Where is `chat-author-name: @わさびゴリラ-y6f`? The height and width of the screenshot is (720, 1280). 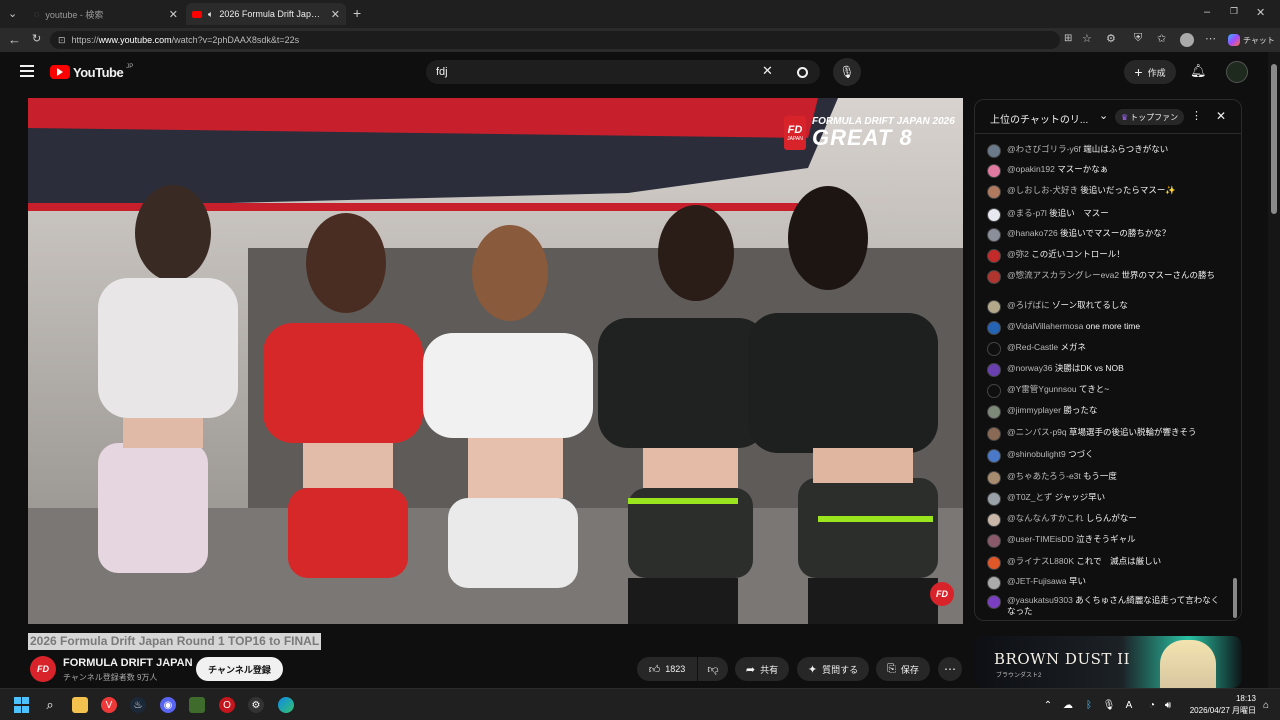 chat-author-name: @わさびゴリラ-y6f is located at coordinates (1044, 149).